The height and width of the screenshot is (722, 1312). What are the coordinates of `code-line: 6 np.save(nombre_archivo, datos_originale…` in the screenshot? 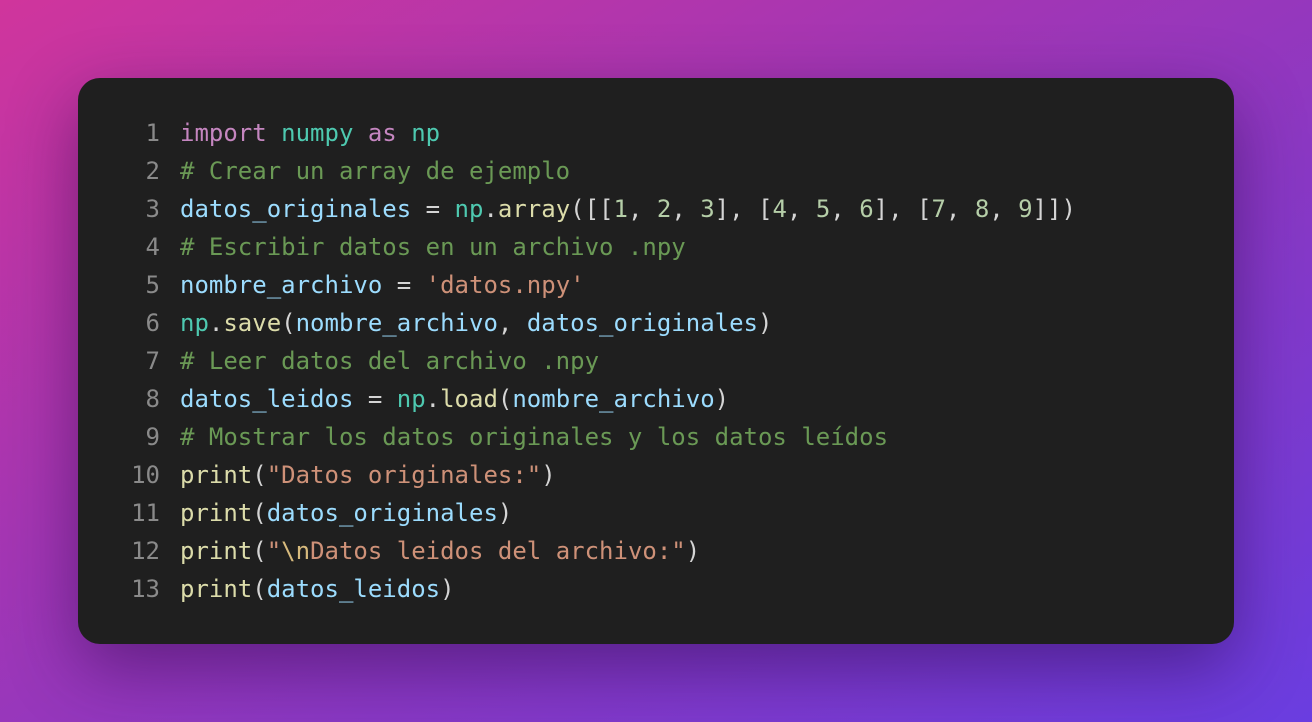 It's located at (656, 323).